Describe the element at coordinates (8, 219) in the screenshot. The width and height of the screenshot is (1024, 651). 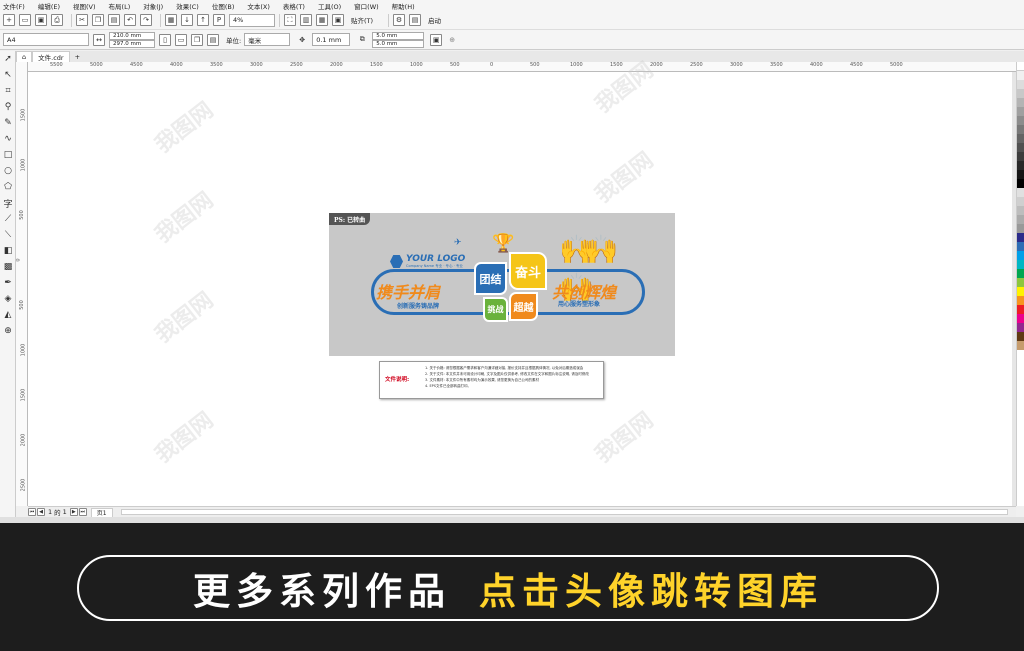
I see `parallel-dimension-icon: ⟋` at that location.